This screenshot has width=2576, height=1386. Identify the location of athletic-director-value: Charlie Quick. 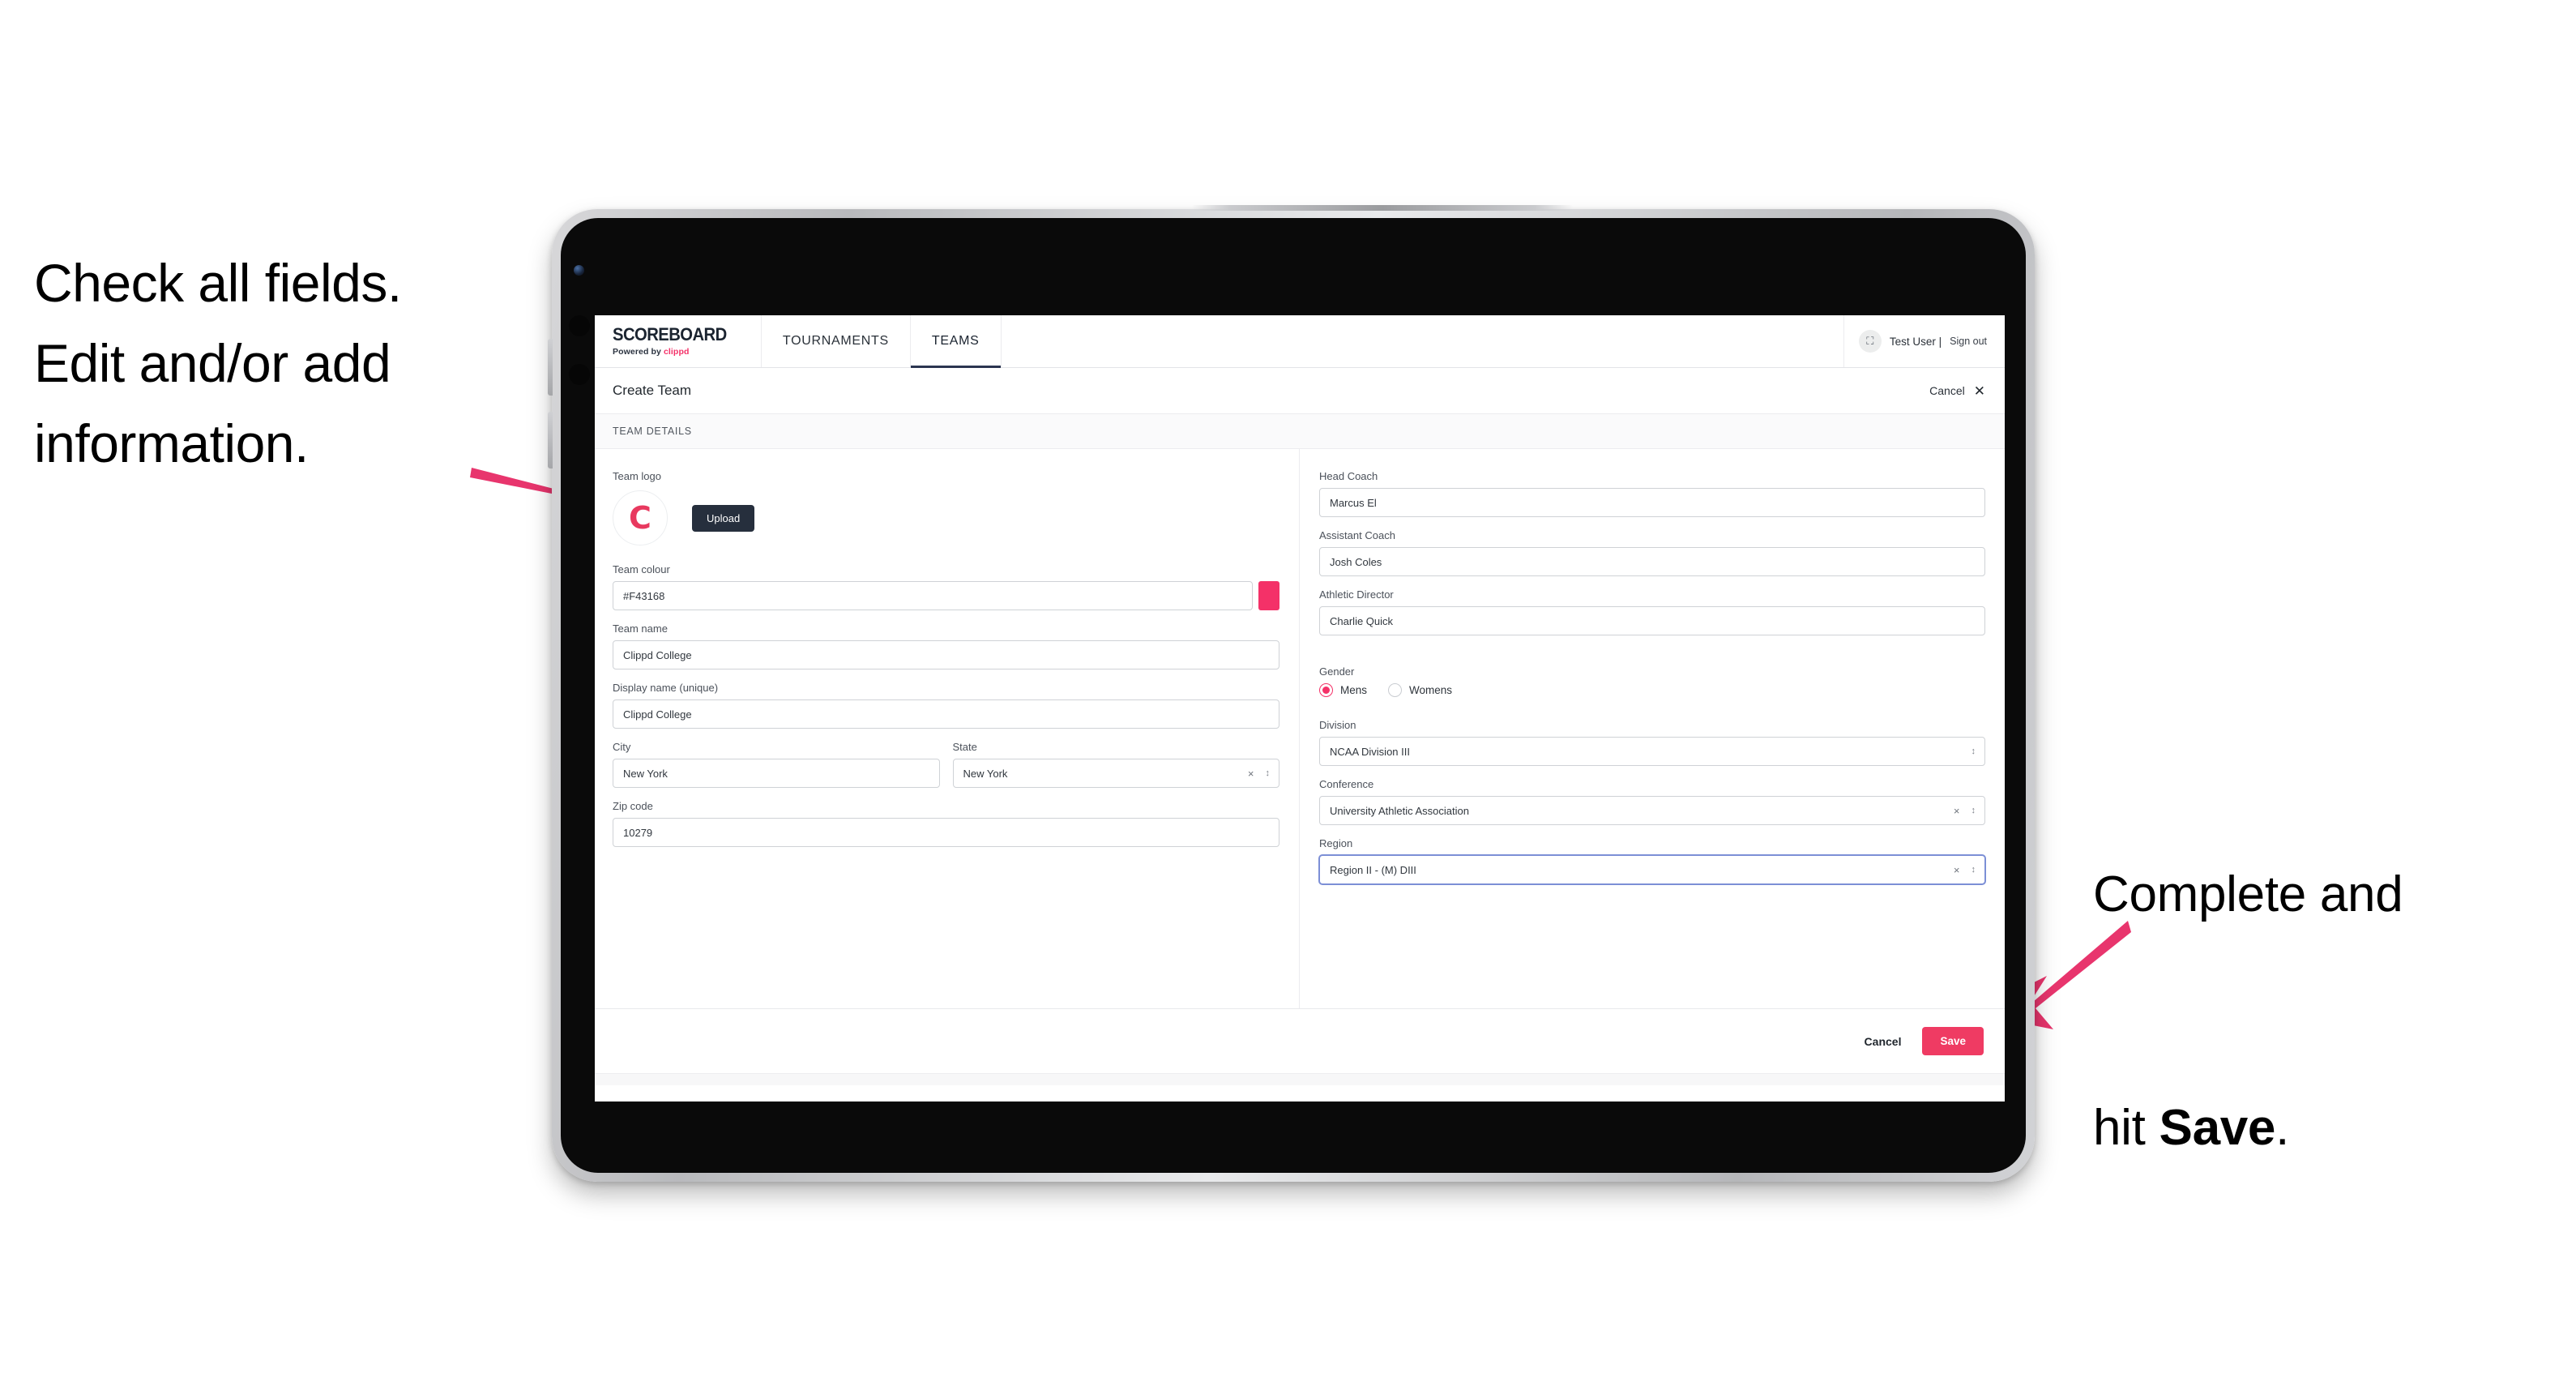
(1362, 620).